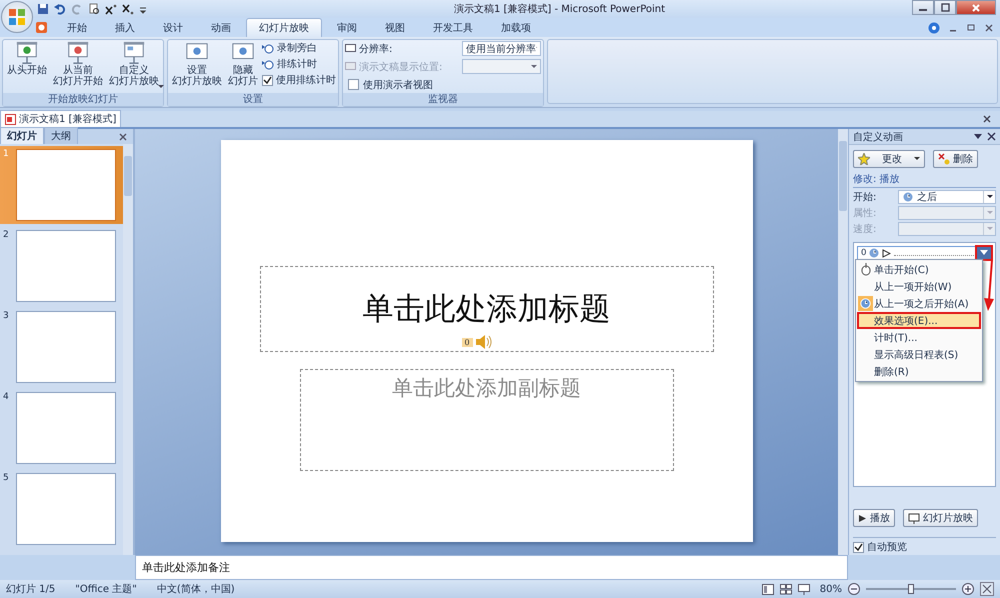 The height and width of the screenshot is (598, 1000). Describe the element at coordinates (559, 9) in the screenshot. I see `window-title: 演示文稿1 [兼容模式] - Microsoft PowerPoint` at that location.